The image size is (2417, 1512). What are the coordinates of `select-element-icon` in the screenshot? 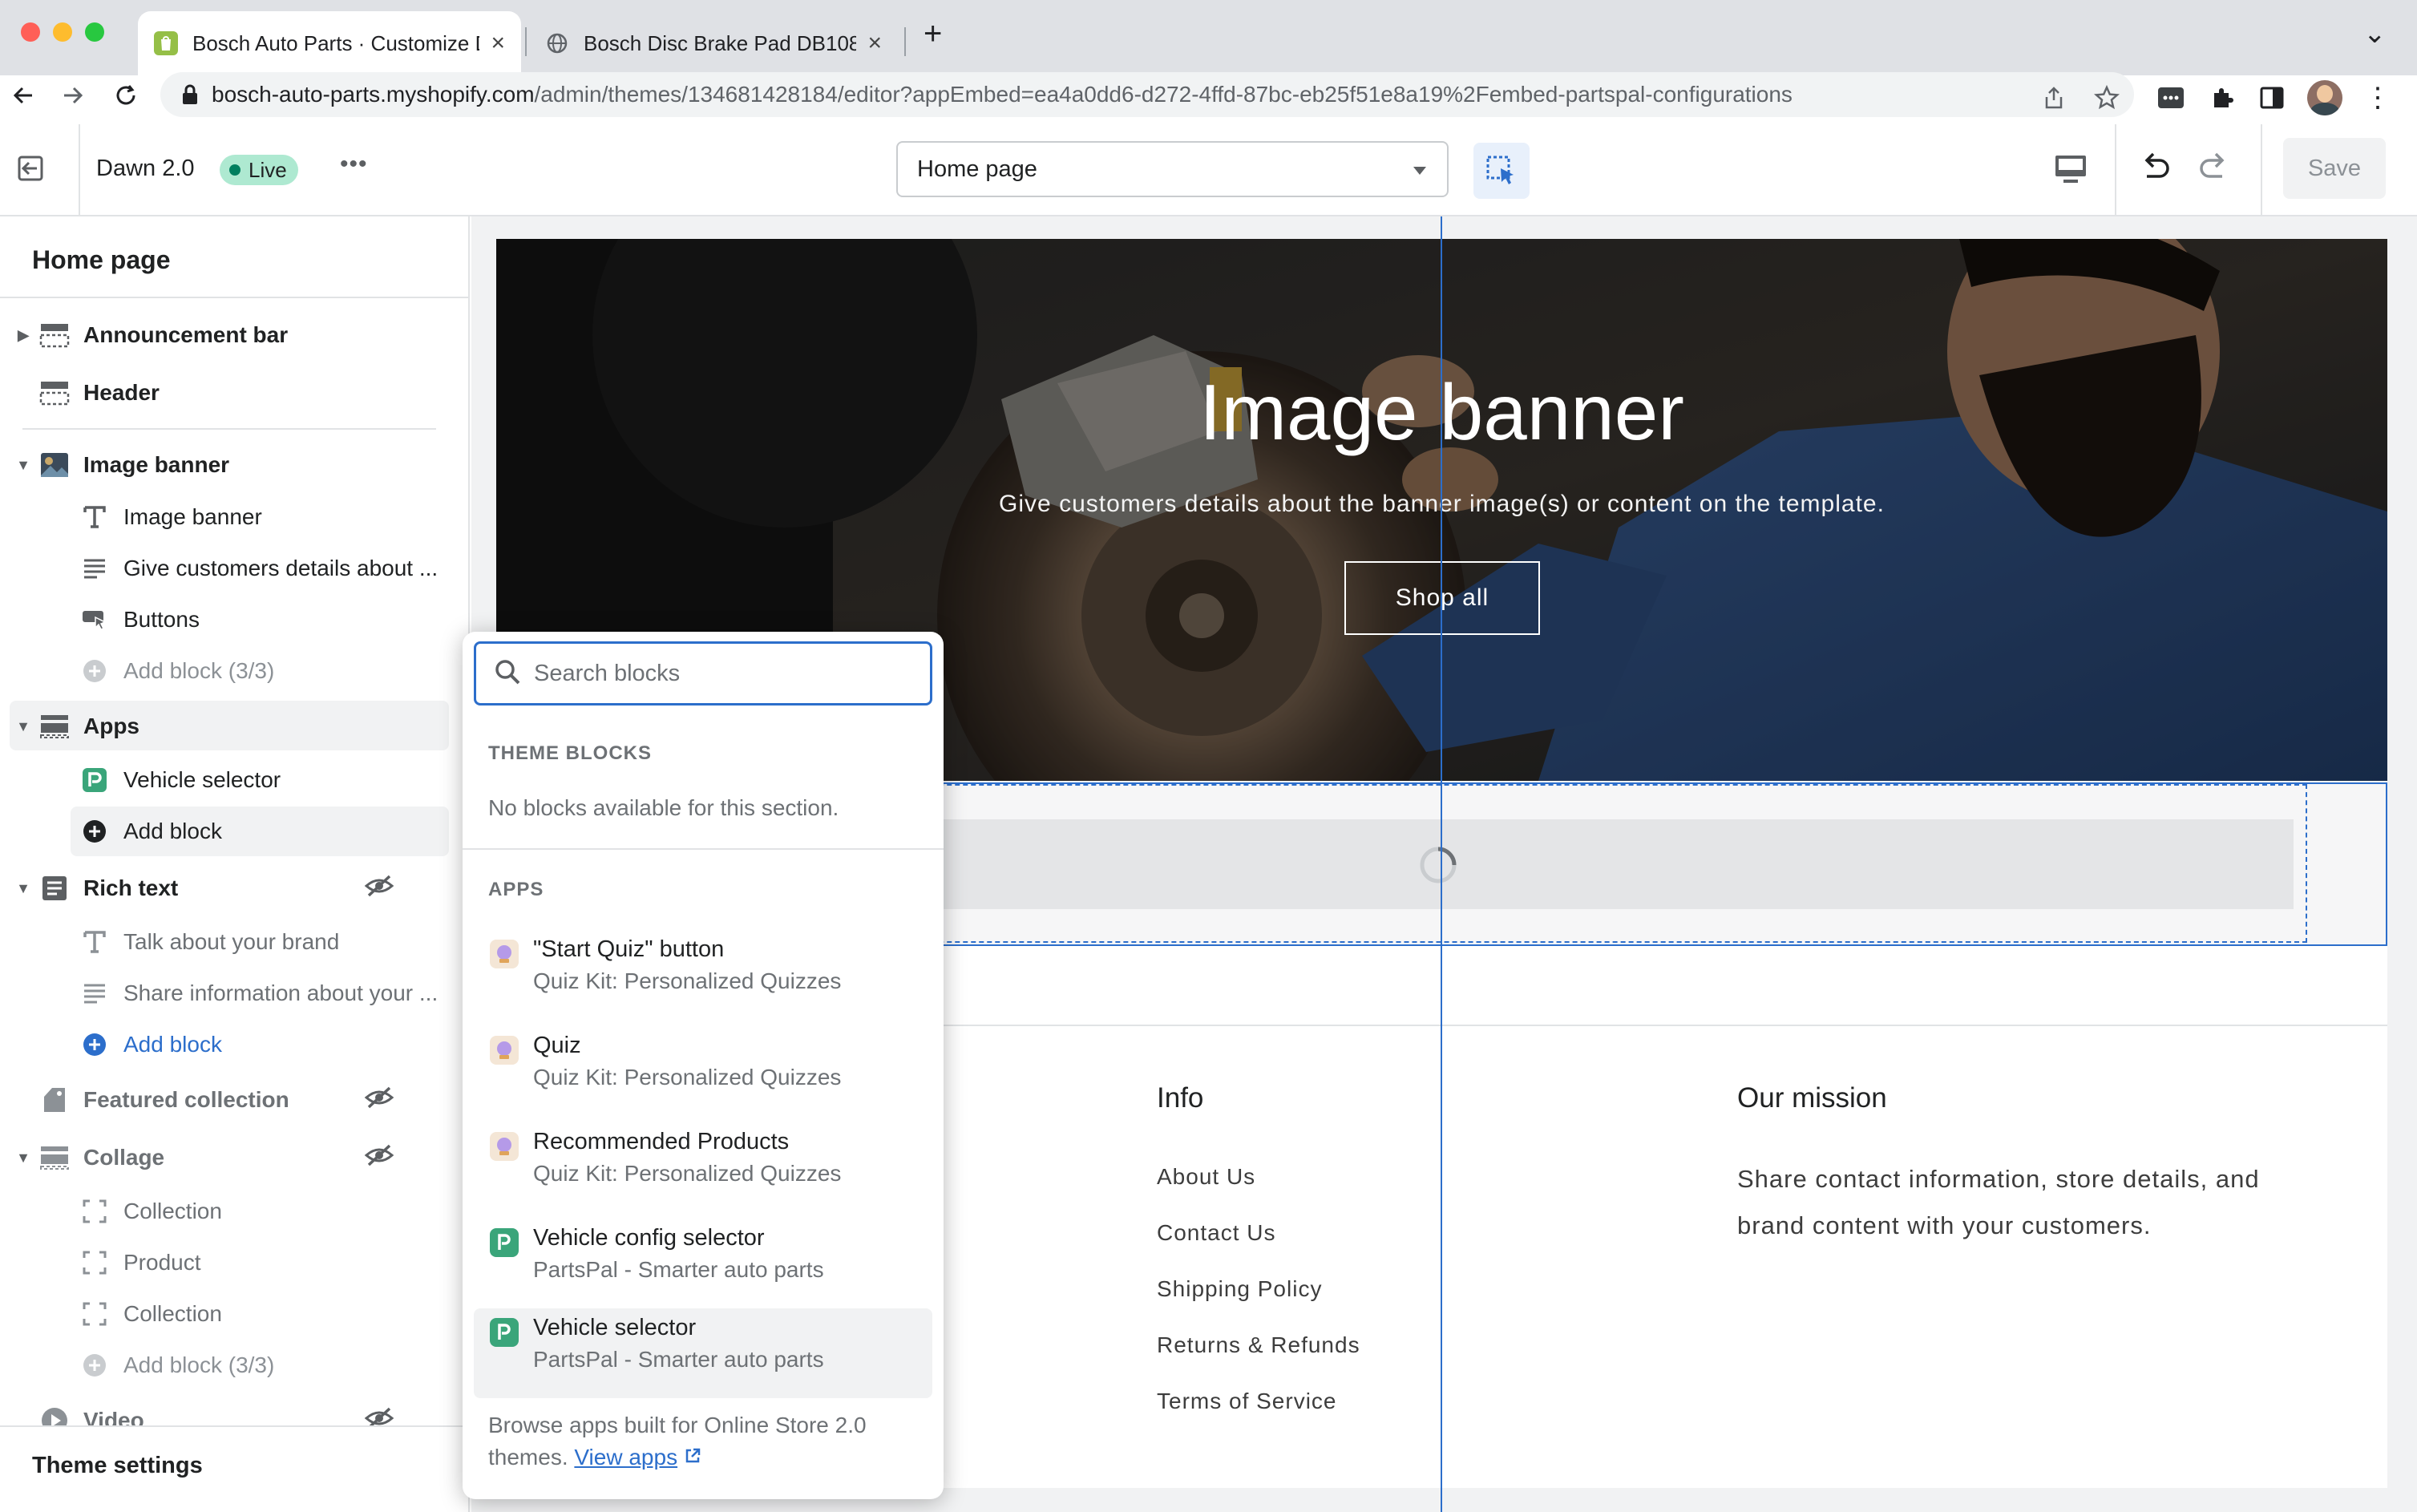 It's located at (1500, 170).